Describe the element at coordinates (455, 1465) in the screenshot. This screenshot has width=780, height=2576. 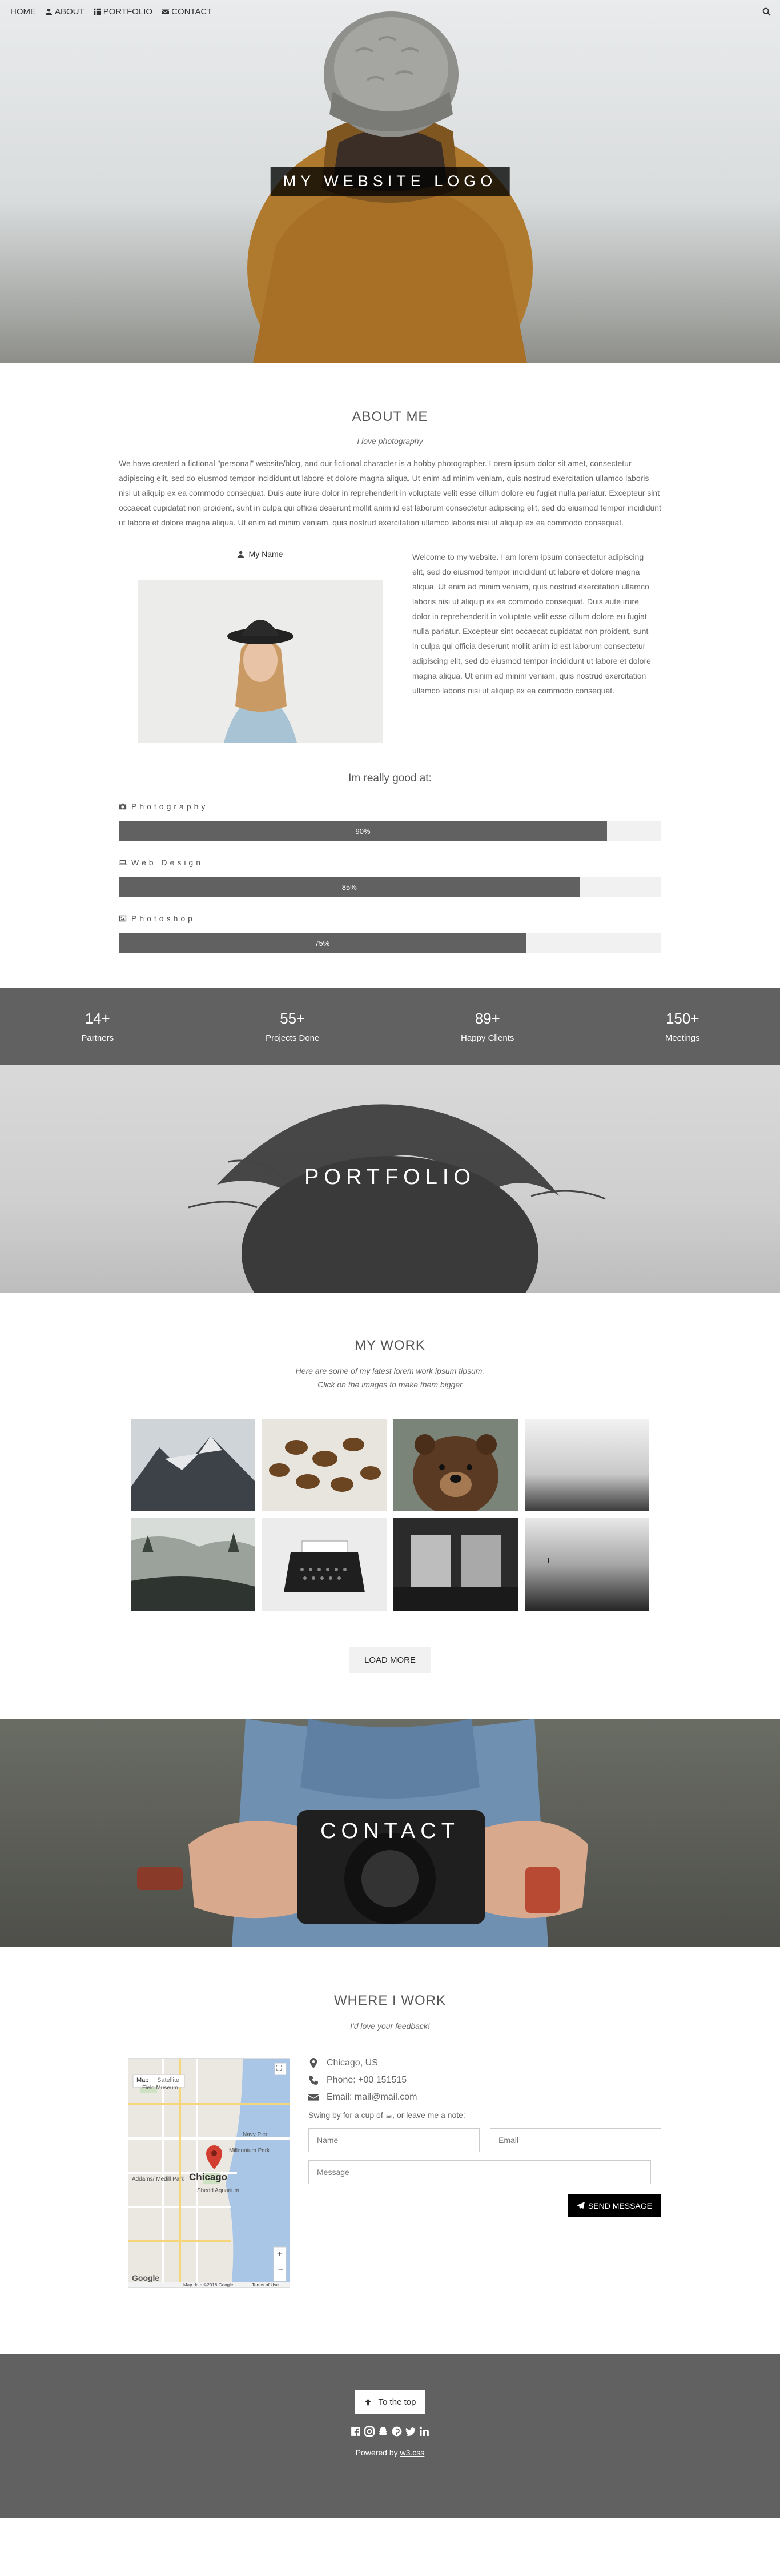
I see `photo-bear` at that location.